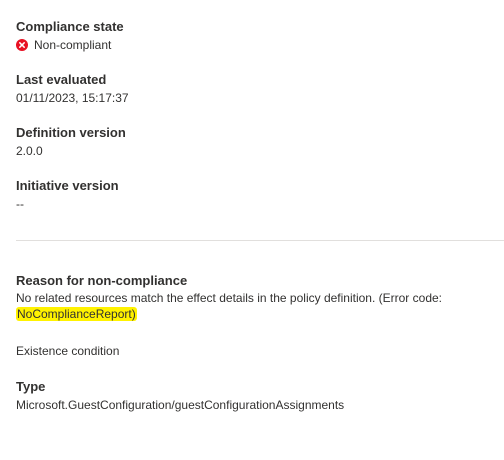  Describe the element at coordinates (260, 240) in the screenshot. I see `section-divider` at that location.